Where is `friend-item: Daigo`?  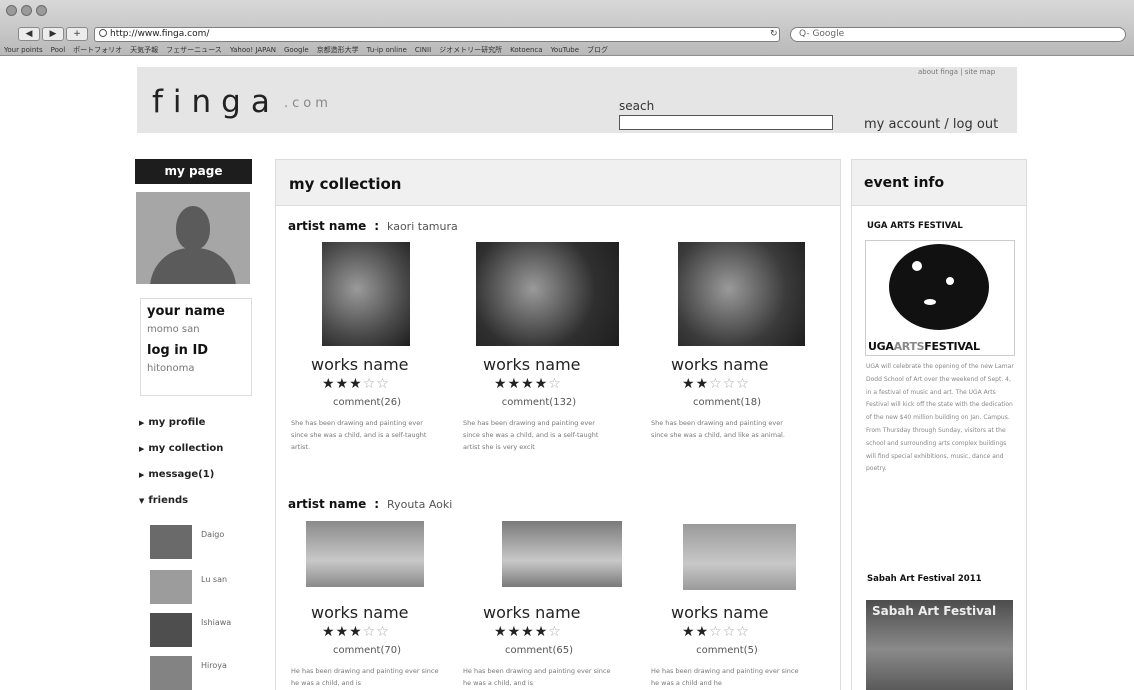 friend-item: Daigo is located at coordinates (210, 543).